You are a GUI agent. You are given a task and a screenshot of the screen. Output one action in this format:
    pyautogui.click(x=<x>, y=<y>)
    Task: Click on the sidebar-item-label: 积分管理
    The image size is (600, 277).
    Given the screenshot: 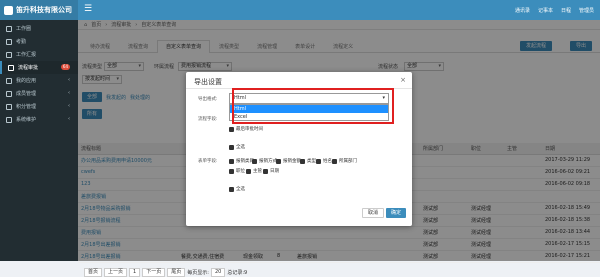 What is the action you would take?
    pyautogui.click(x=26, y=107)
    